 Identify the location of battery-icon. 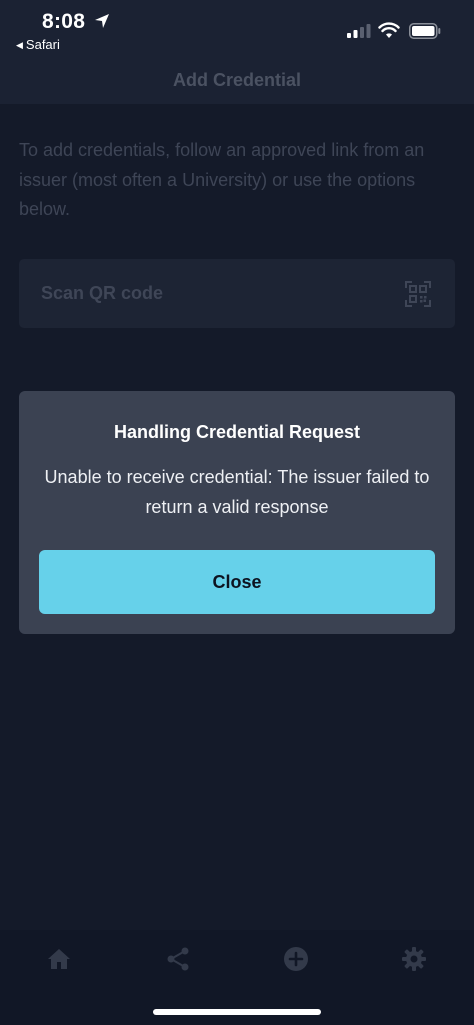
(425, 31).